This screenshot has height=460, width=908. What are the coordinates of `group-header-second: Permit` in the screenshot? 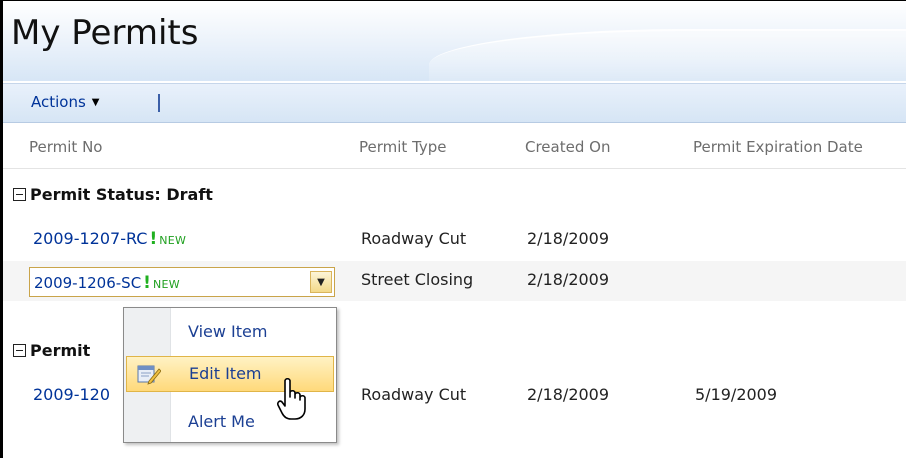 It's located at (51, 350).